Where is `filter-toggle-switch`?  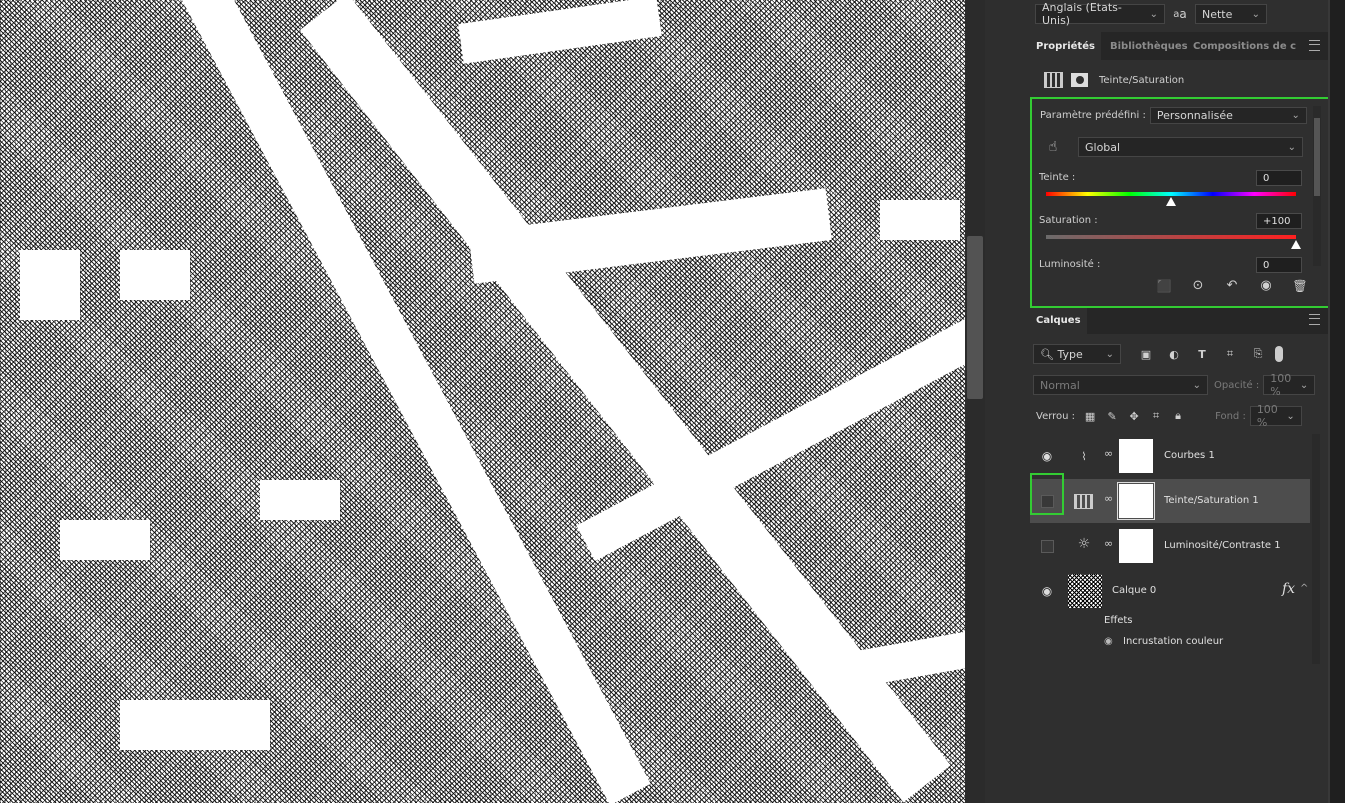 filter-toggle-switch is located at coordinates (1279, 354).